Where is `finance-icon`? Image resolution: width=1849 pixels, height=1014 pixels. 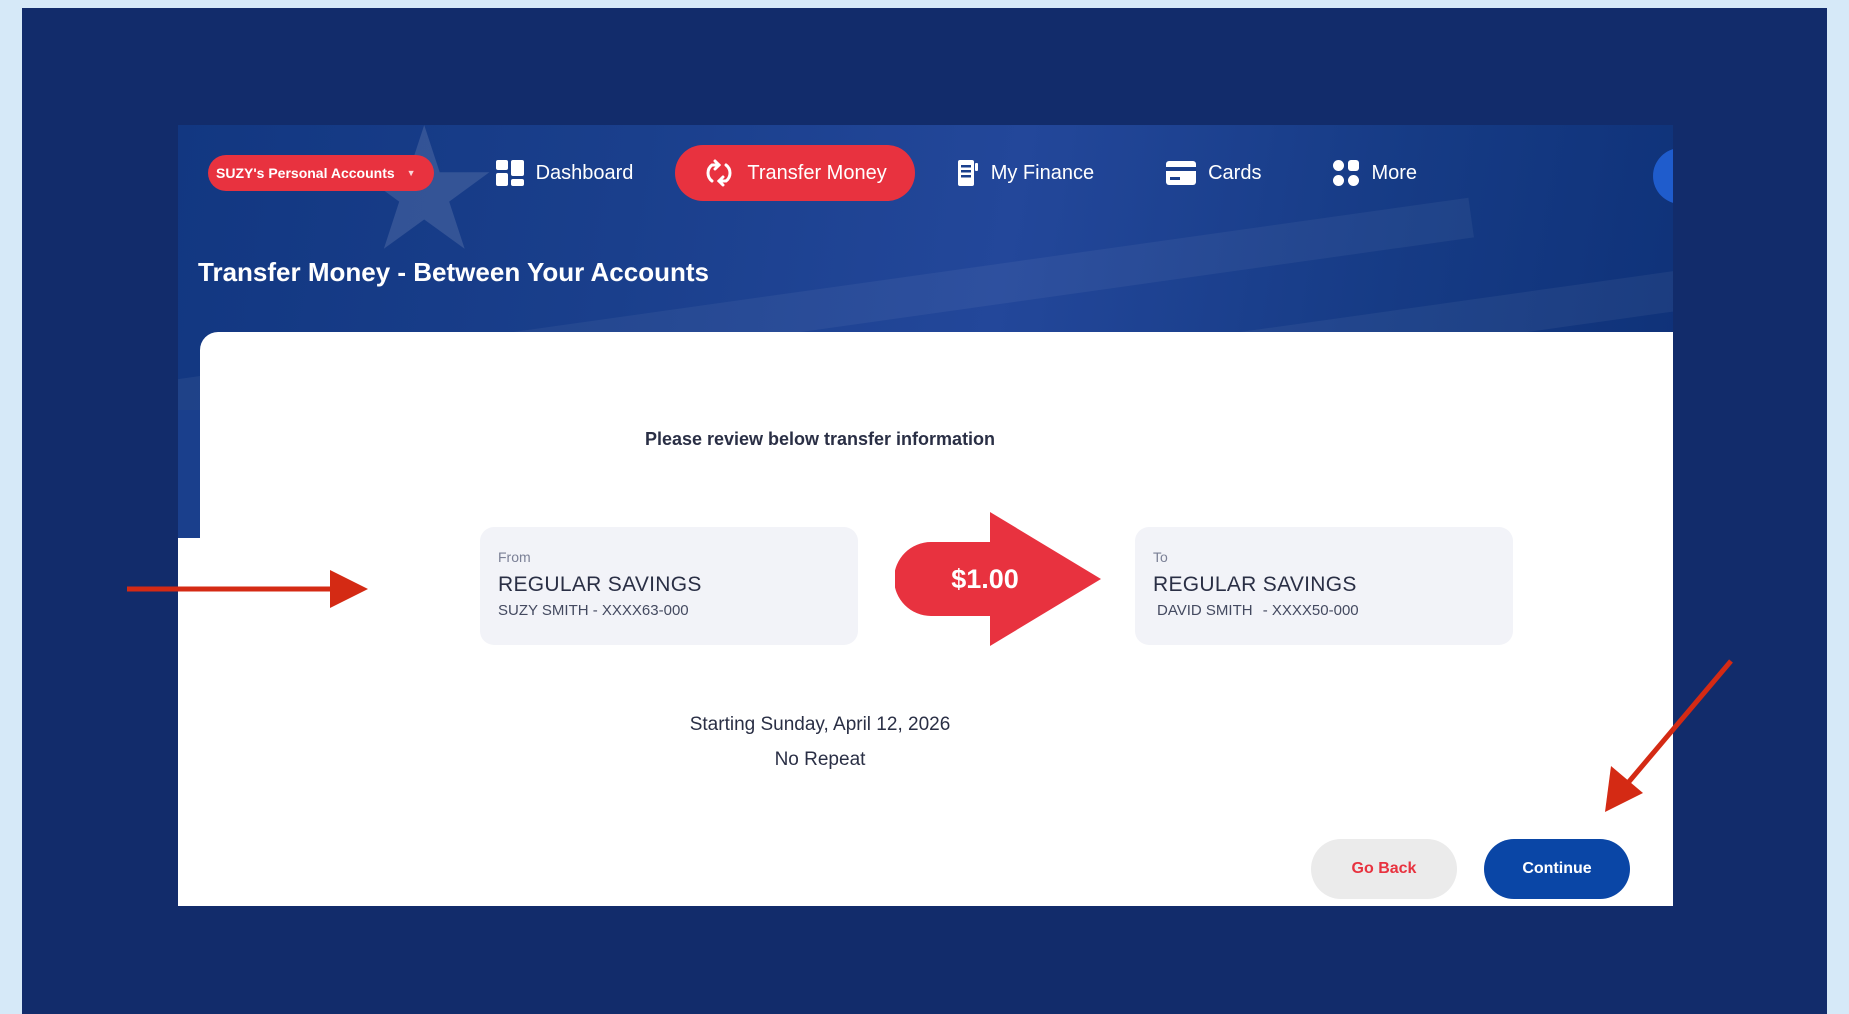
finance-icon is located at coordinates (968, 173).